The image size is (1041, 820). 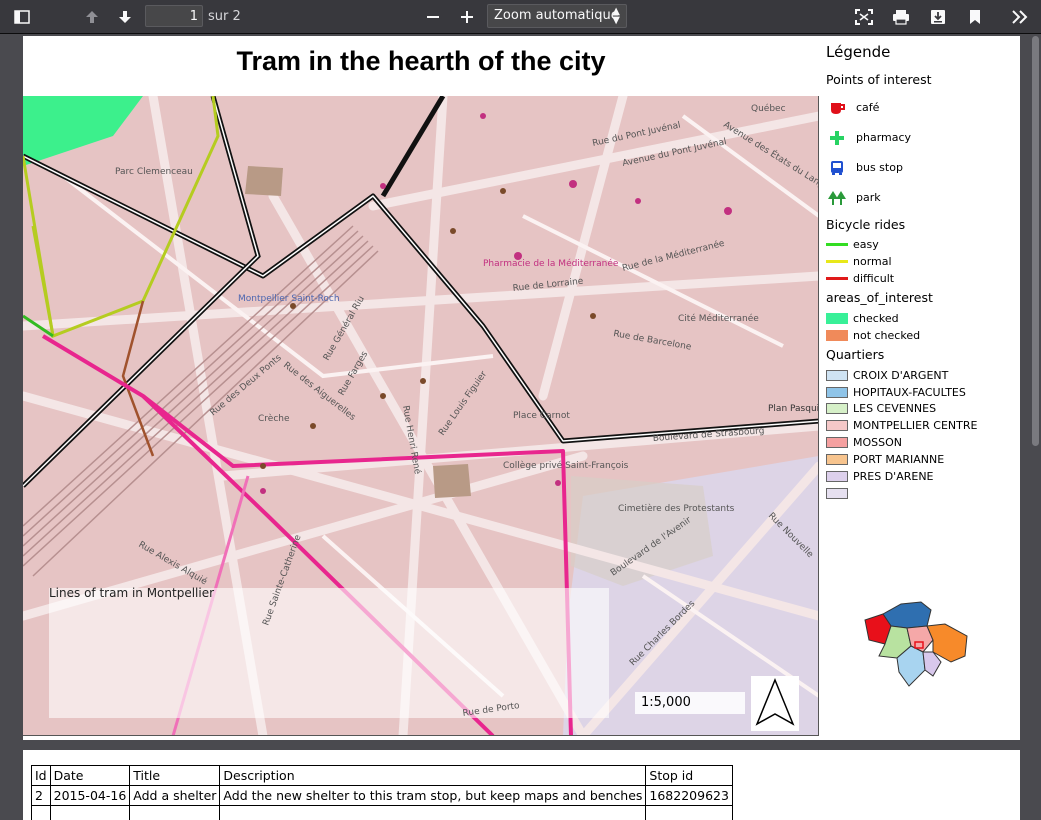 I want to click on park-icon, so click(x=837, y=198).